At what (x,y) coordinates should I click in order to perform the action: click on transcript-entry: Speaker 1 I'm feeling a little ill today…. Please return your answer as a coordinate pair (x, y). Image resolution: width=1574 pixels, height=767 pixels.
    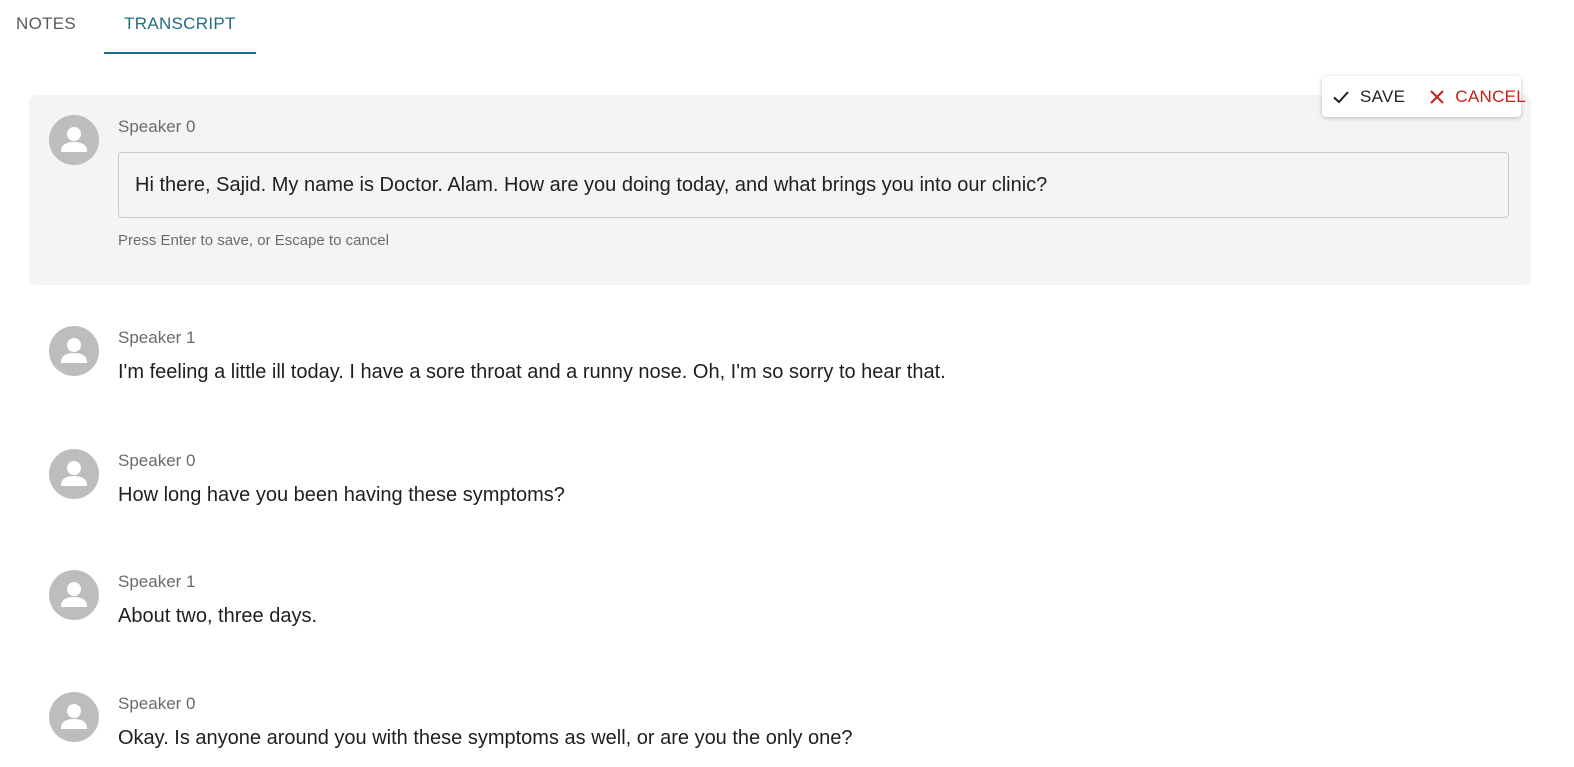
    Looking at the image, I should click on (791, 361).